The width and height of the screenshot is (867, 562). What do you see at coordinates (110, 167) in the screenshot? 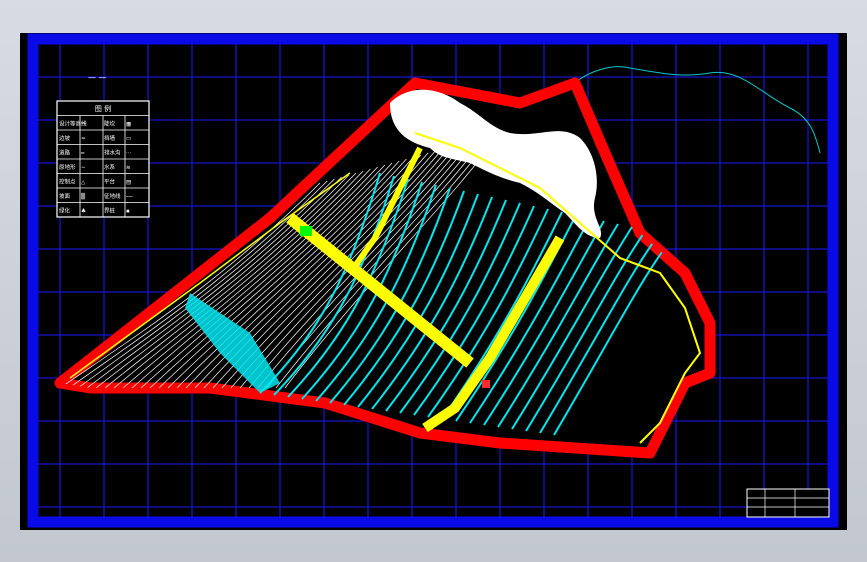
I see `legend-cell: 水系` at bounding box center [110, 167].